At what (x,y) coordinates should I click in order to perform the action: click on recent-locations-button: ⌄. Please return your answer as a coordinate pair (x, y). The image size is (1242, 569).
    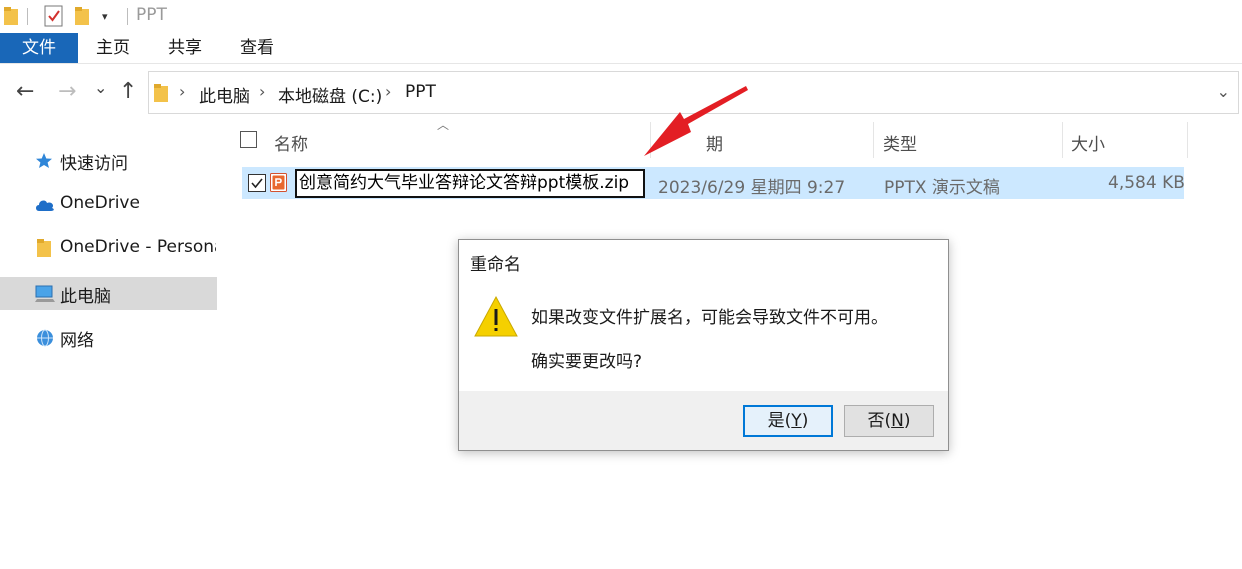
    Looking at the image, I should click on (100, 87).